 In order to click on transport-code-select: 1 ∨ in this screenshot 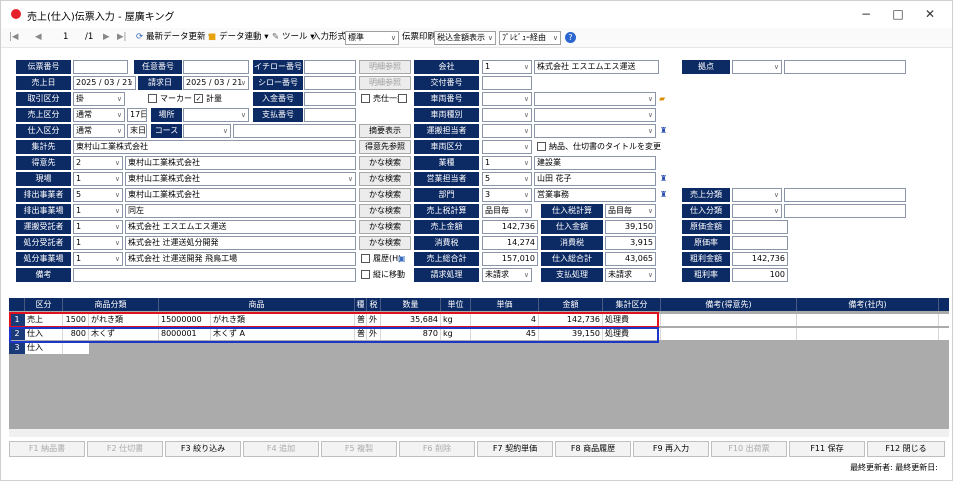, I will do `click(98, 227)`.